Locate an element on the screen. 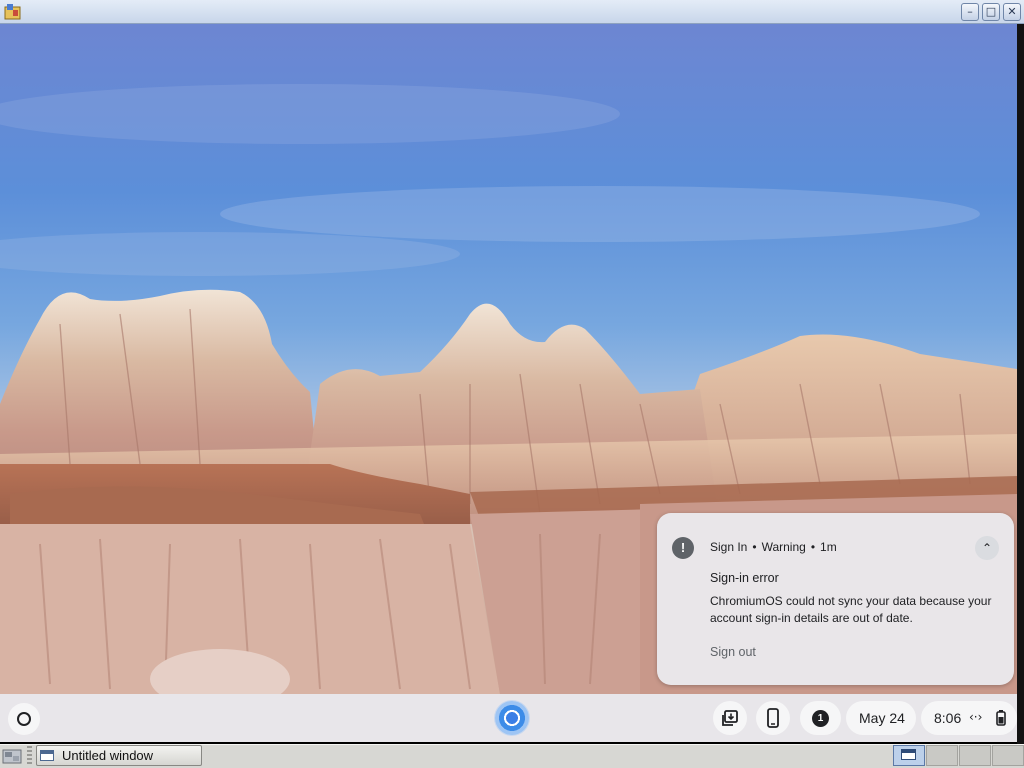 Image resolution: width=1024 pixels, height=768 pixels. notification-title: Sign-in error is located at coordinates (744, 578).